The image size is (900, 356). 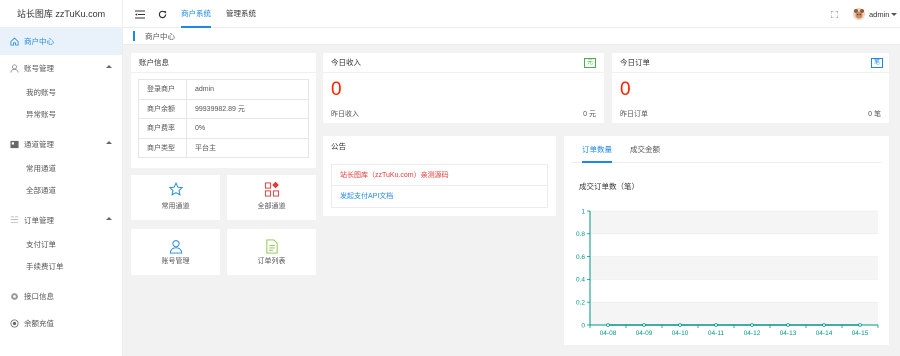 I want to click on shortcut-account-management: 账号管理, so click(x=175, y=252).